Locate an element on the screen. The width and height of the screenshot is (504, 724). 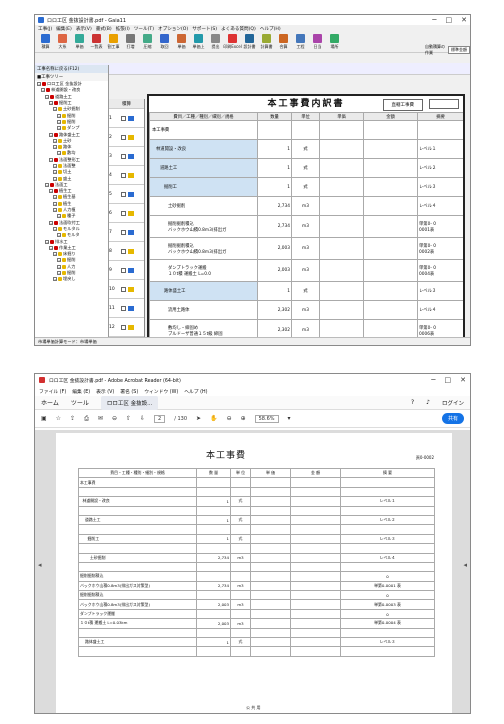
zoom-in-icon: ⊕ is located at coordinates (243, 418).